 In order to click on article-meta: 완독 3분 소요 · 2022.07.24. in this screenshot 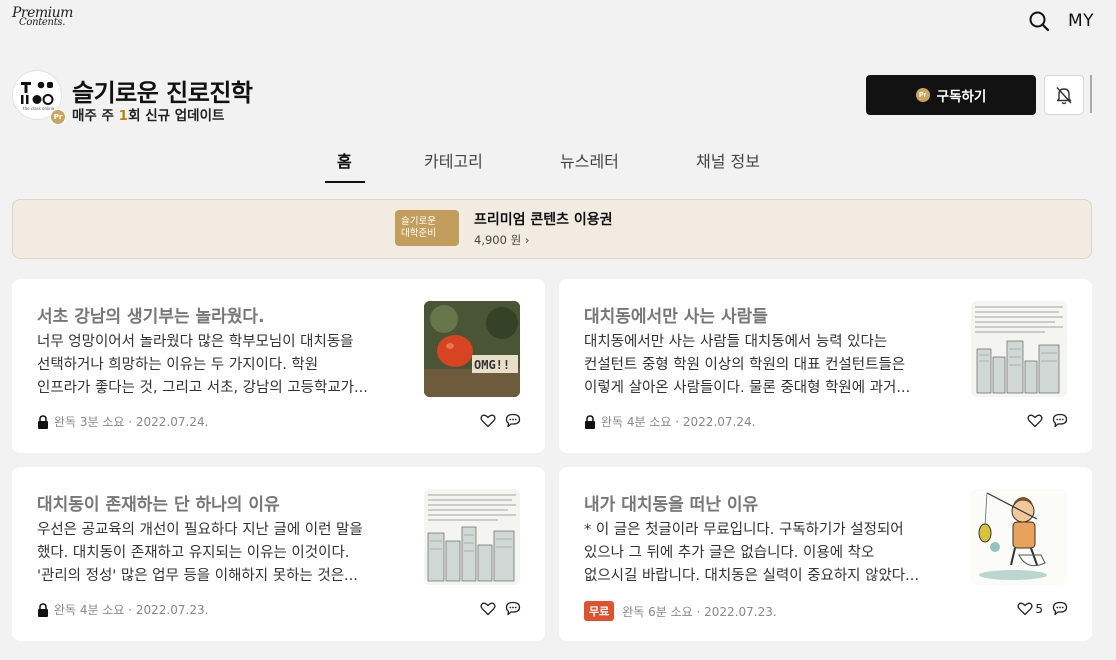, I will do `click(122, 421)`.